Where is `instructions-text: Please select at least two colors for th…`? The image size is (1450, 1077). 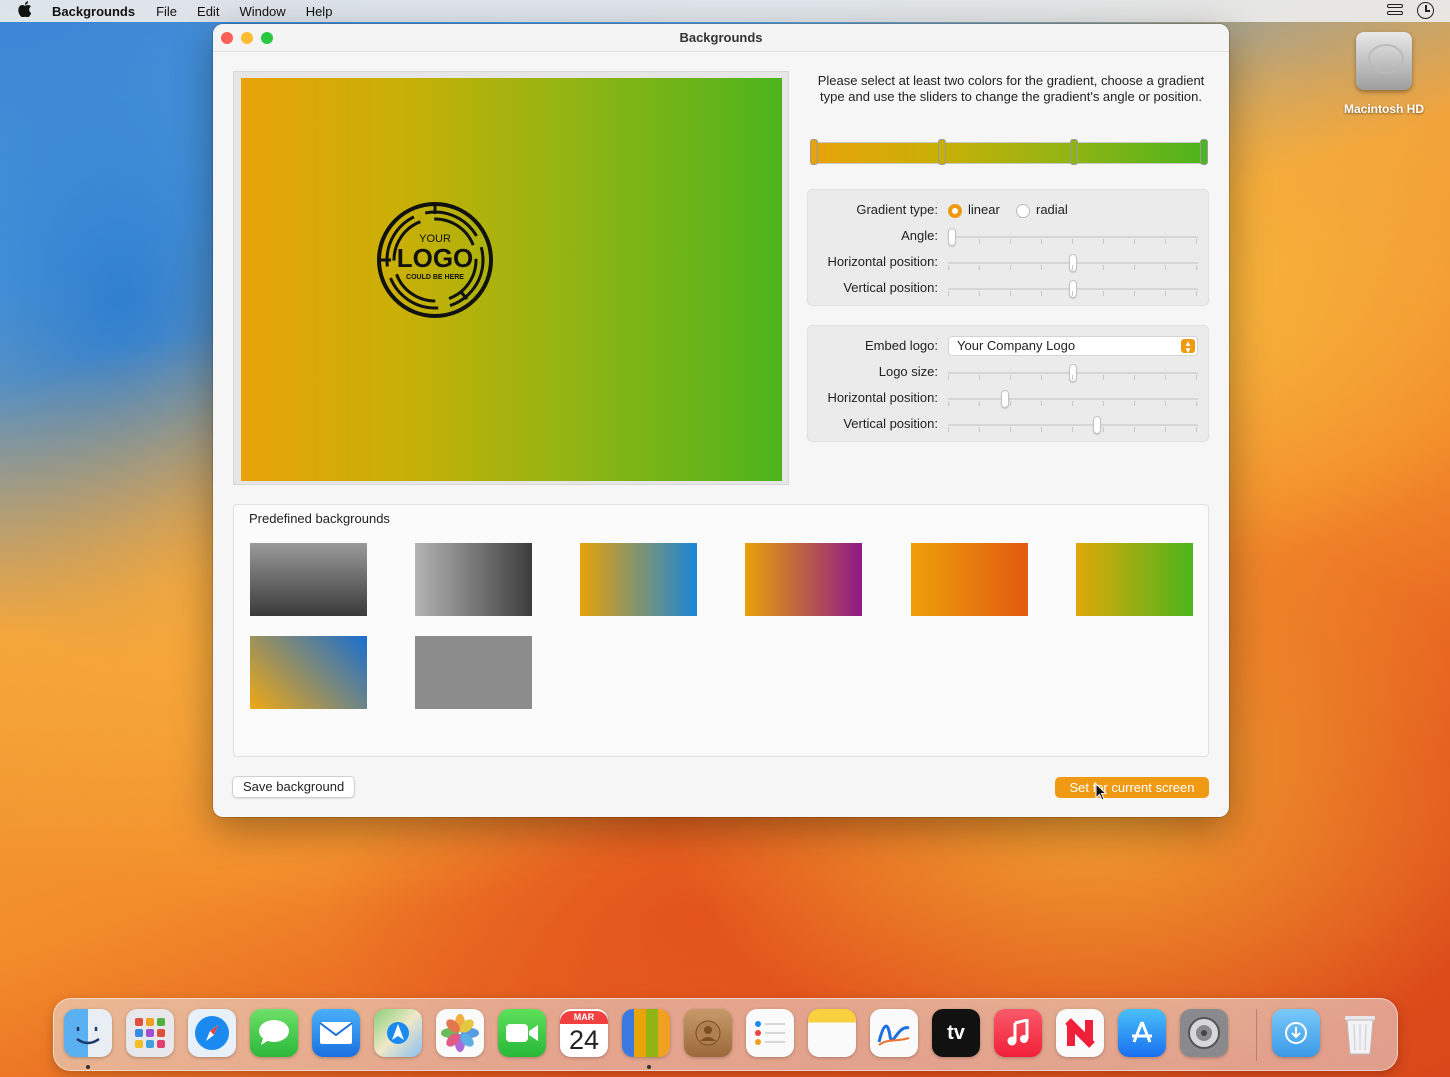
instructions-text: Please select at least two colors for th… is located at coordinates (1011, 88).